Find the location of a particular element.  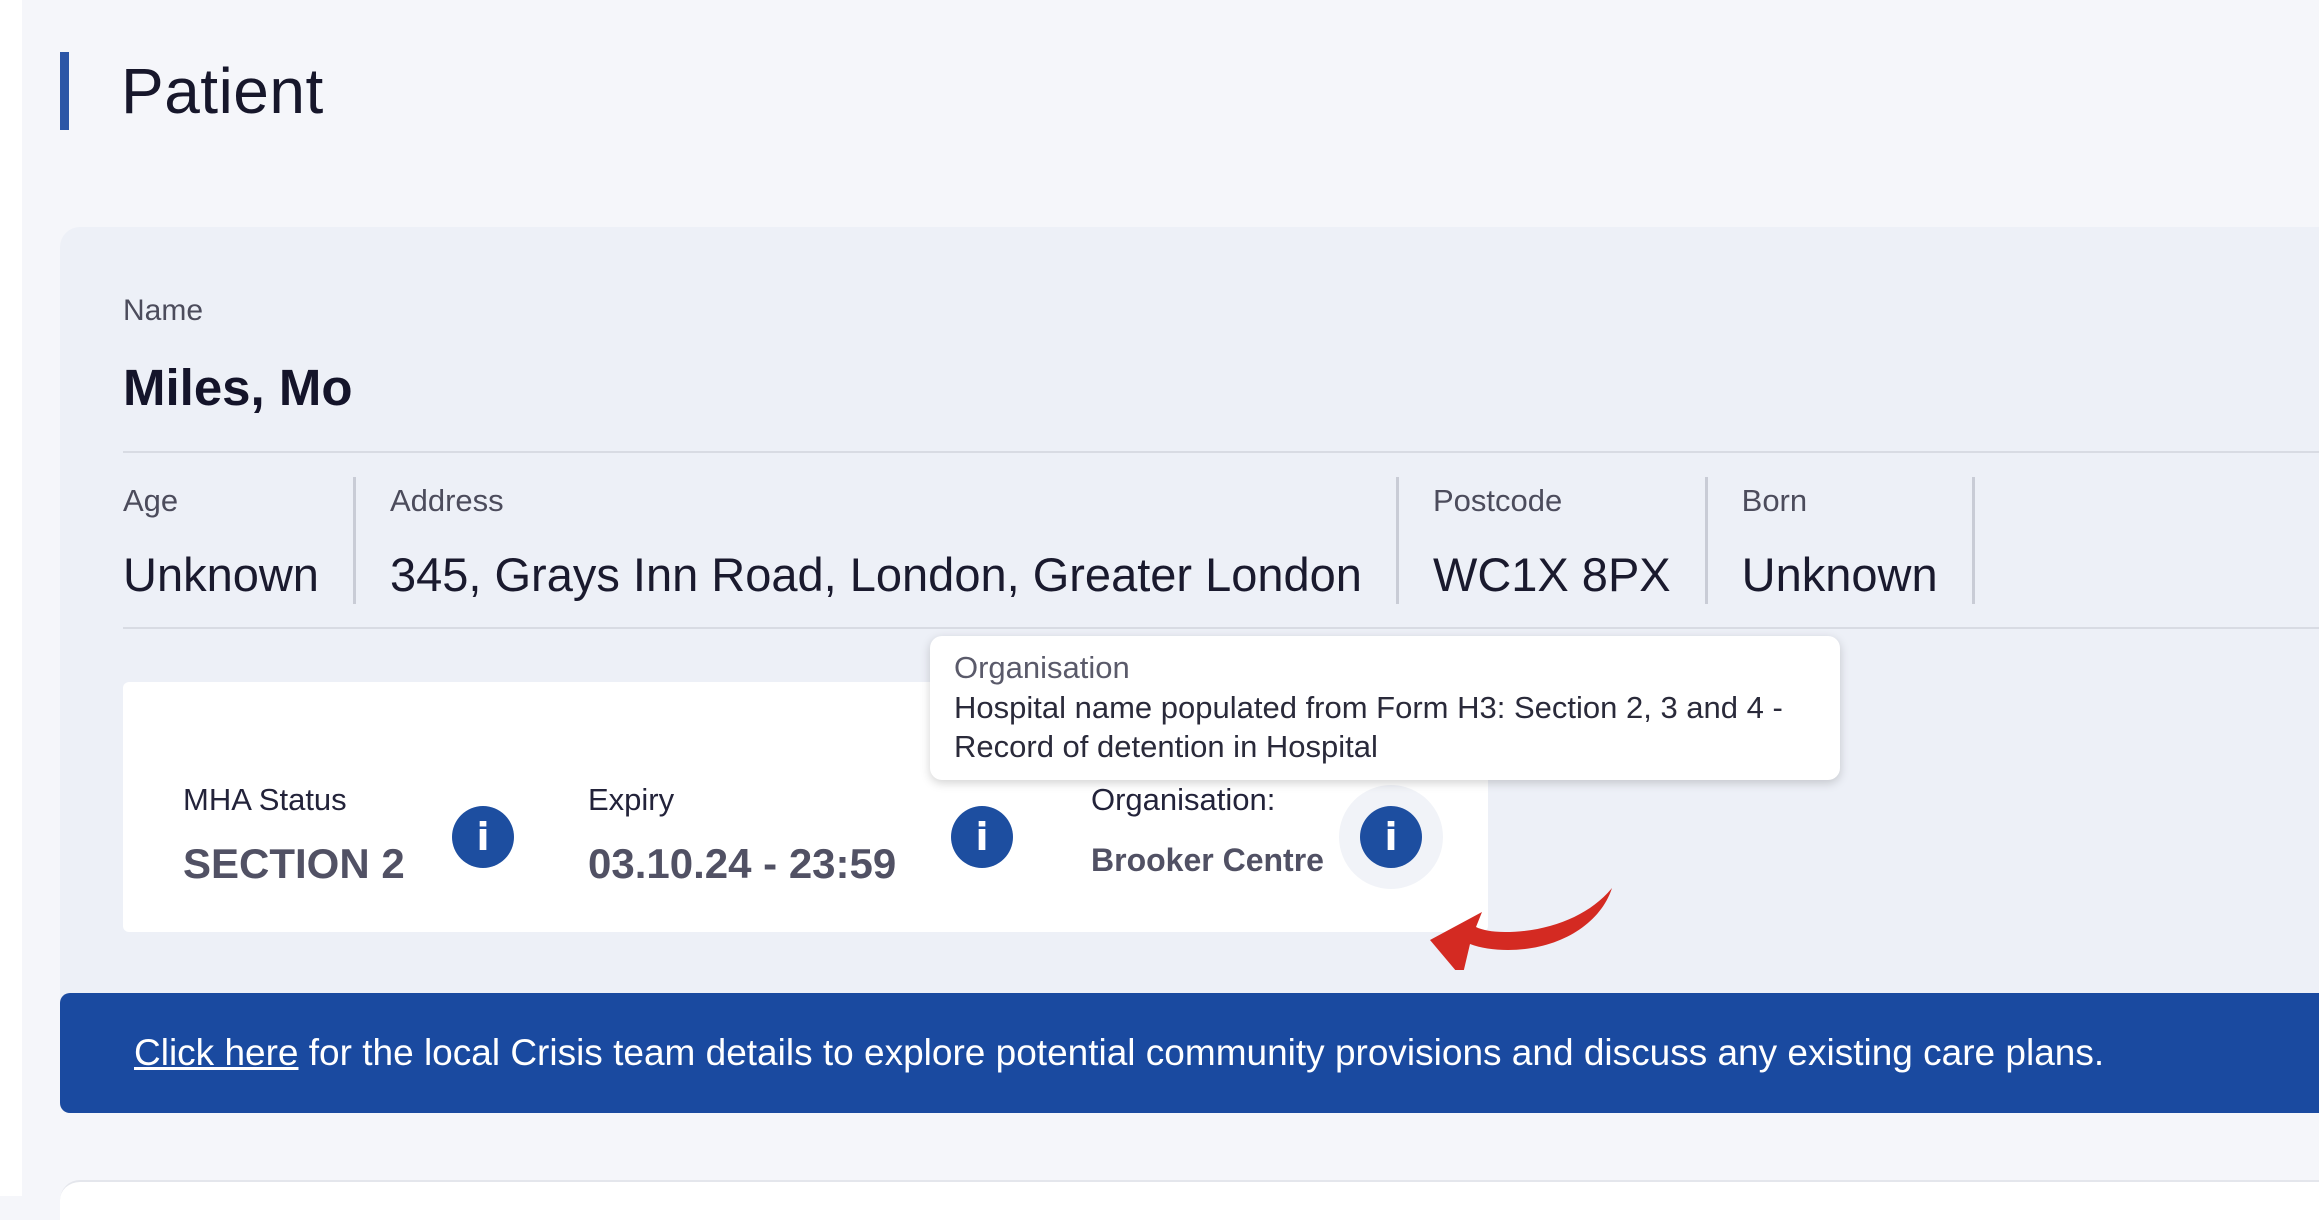

mha-status-item: MHA Status SECTION 2 is located at coordinates (294, 835).